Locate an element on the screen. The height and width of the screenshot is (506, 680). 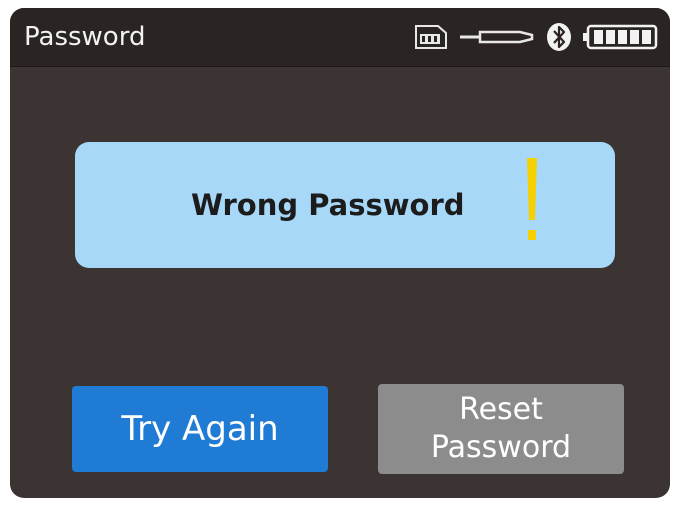
reset-password-button: Reset Password is located at coordinates (501, 429).